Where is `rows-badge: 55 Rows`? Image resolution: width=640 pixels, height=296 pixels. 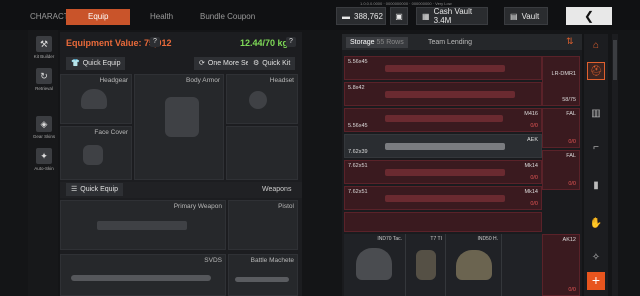
rows-badge: 55 Rows is located at coordinates (390, 42).